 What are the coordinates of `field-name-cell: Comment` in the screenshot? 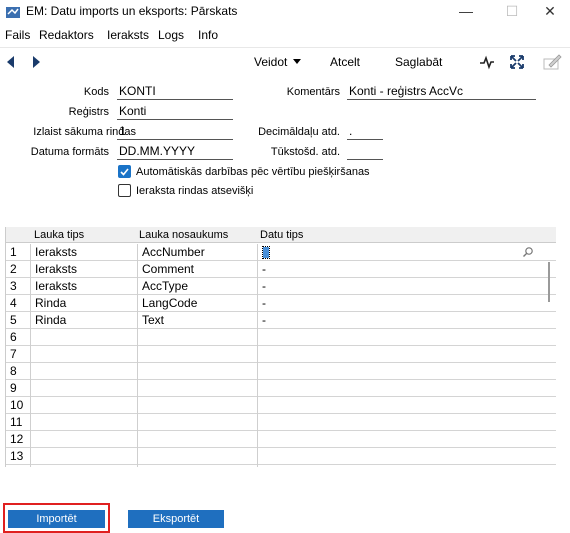 It's located at (168, 269).